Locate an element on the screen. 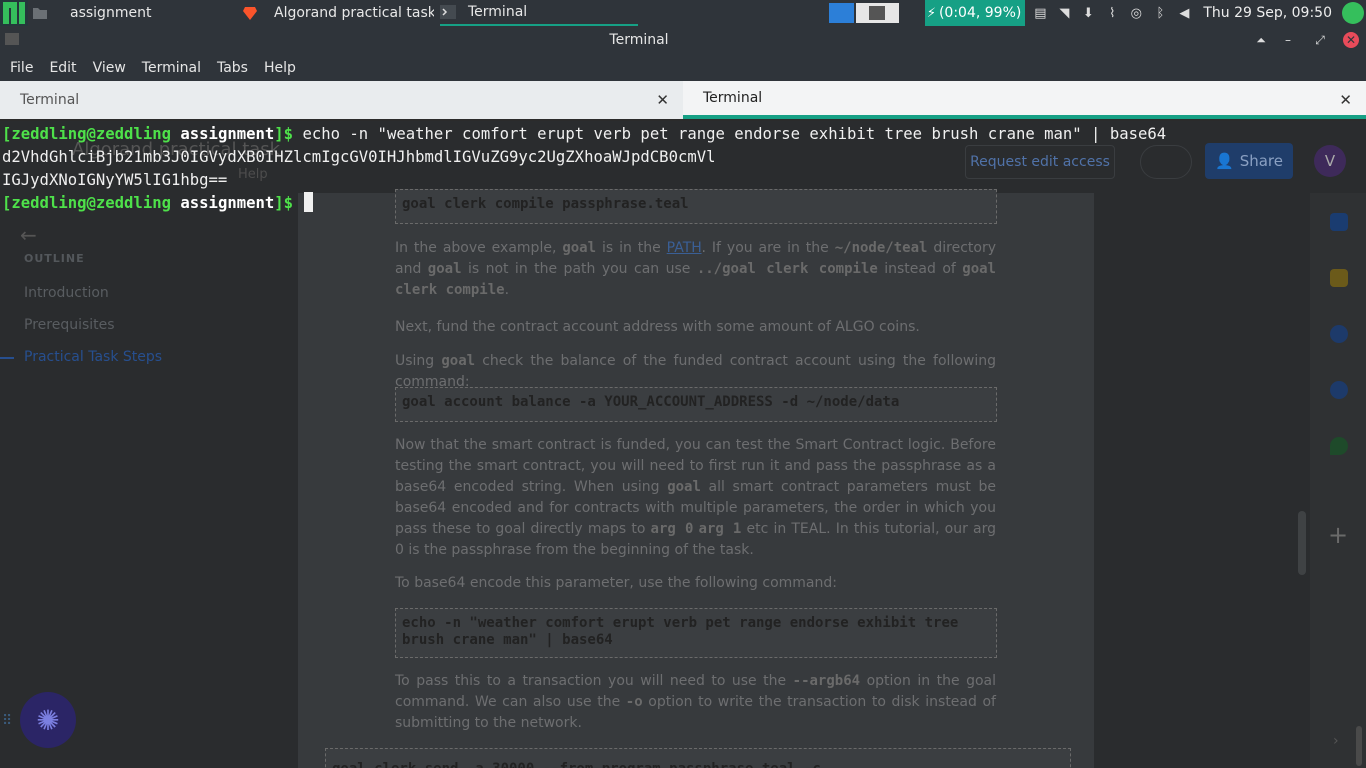 The image size is (1366, 768). task-file-manager: assignment is located at coordinates (132, 13).